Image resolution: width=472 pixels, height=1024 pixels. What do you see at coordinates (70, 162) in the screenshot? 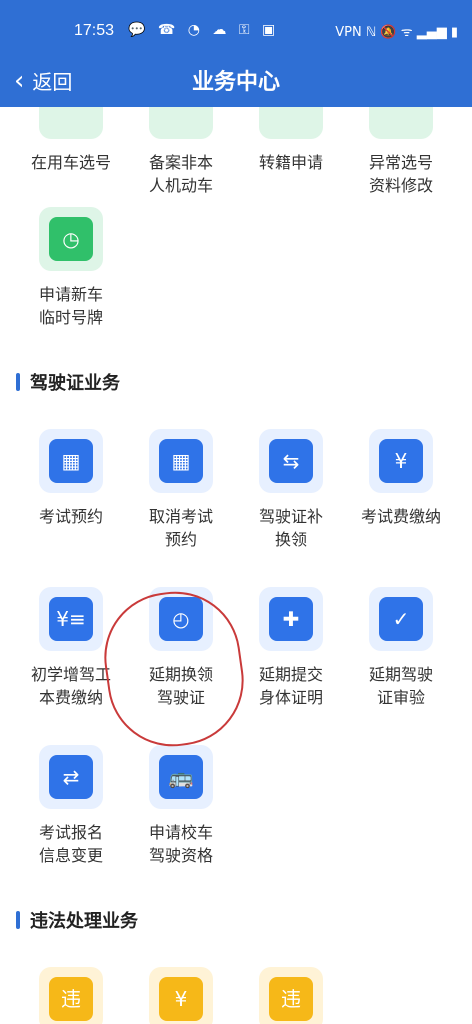
I see `service-label: 在用车选号` at bounding box center [70, 162].